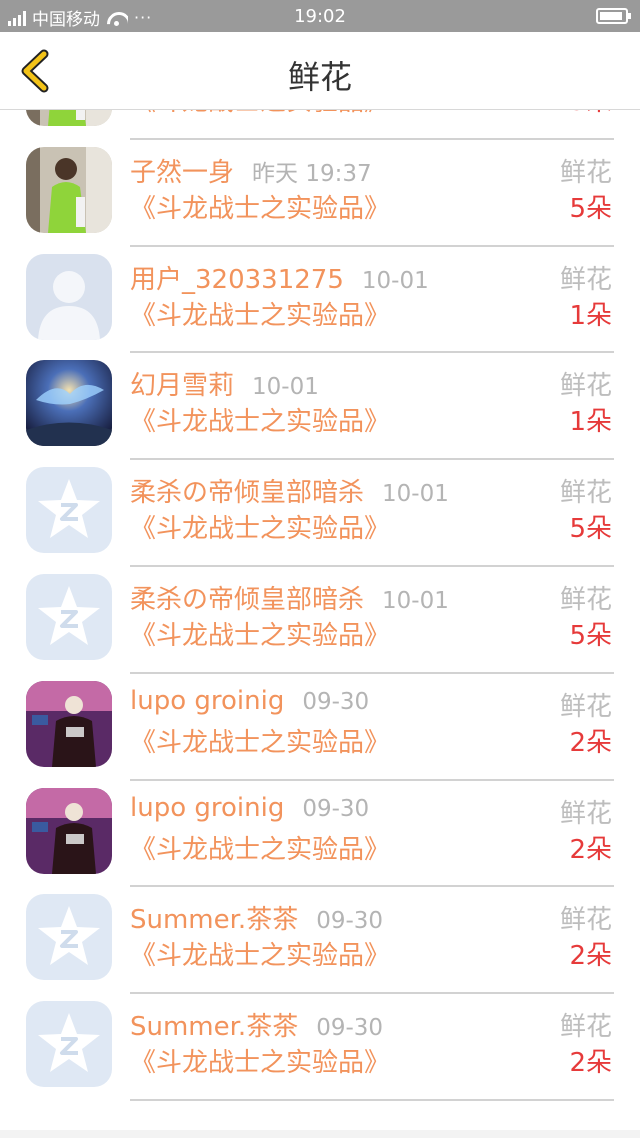 The width and height of the screenshot is (640, 1138). I want to click on list-item: 子然一身昨天 19:37《斗龙战士之实验品》 鲜花 5朵, so click(320, 193).